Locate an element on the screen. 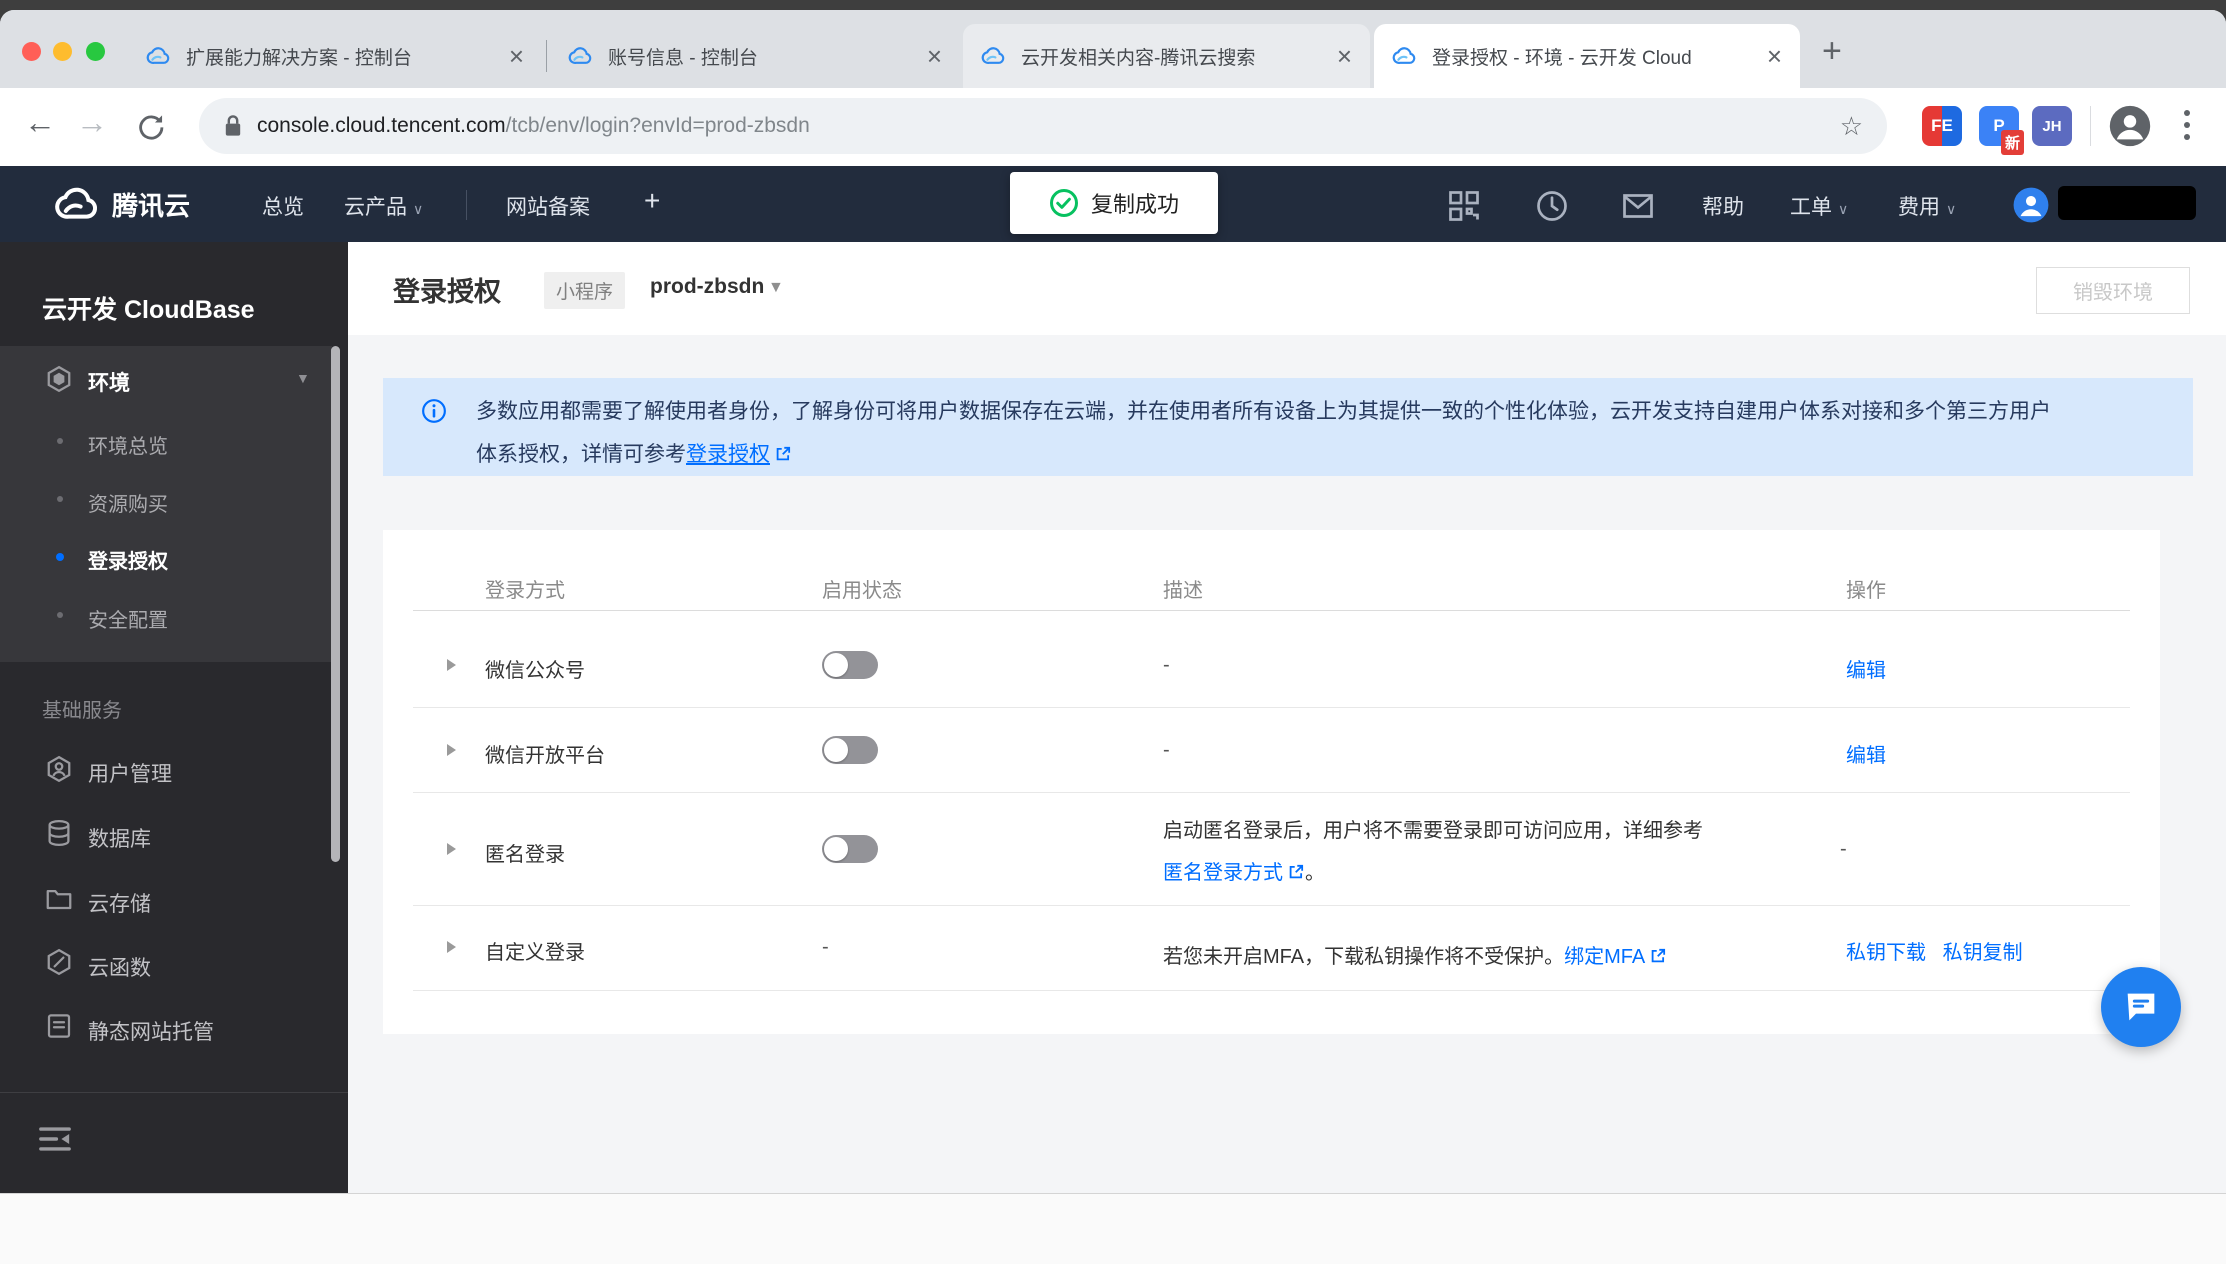  toggle-wechat-official is located at coordinates (850, 665).